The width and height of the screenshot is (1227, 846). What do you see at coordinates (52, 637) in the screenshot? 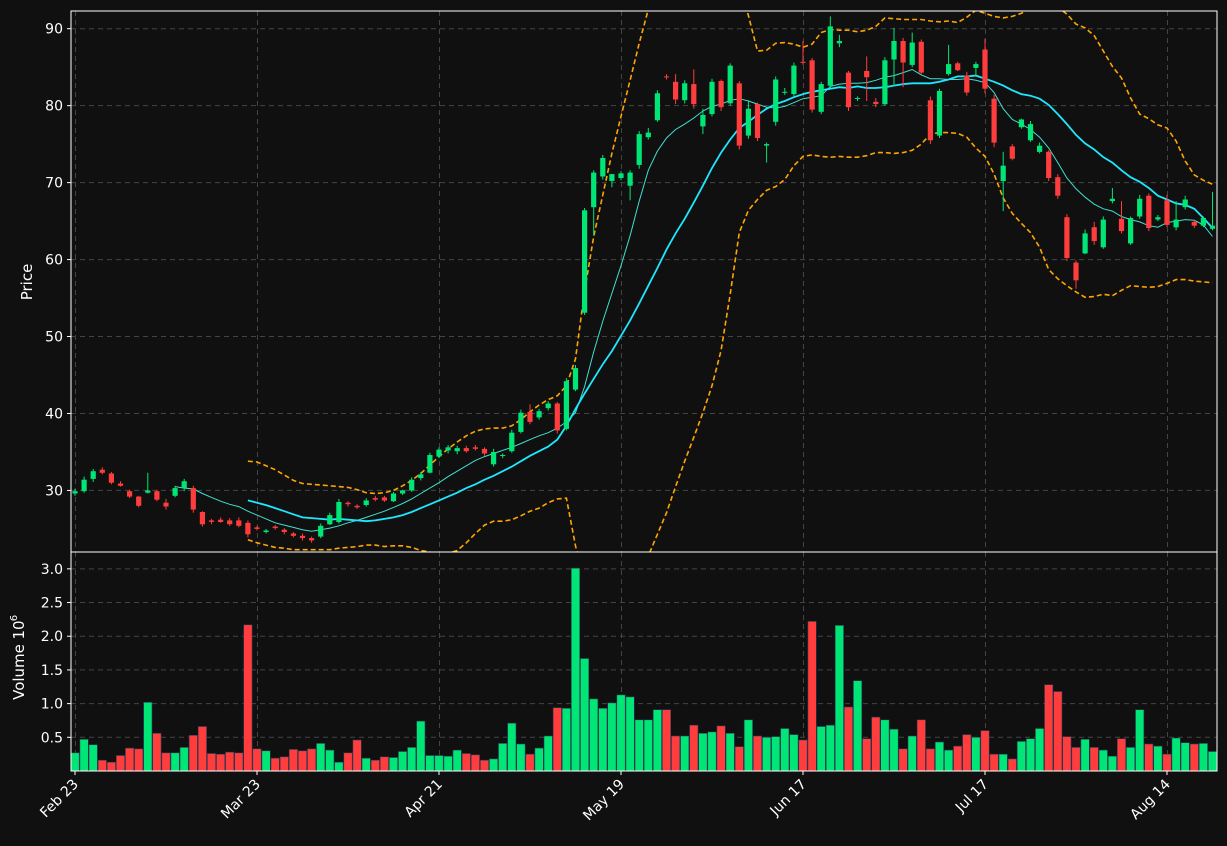
I see `volume-tick-label: 2.0` at bounding box center [52, 637].